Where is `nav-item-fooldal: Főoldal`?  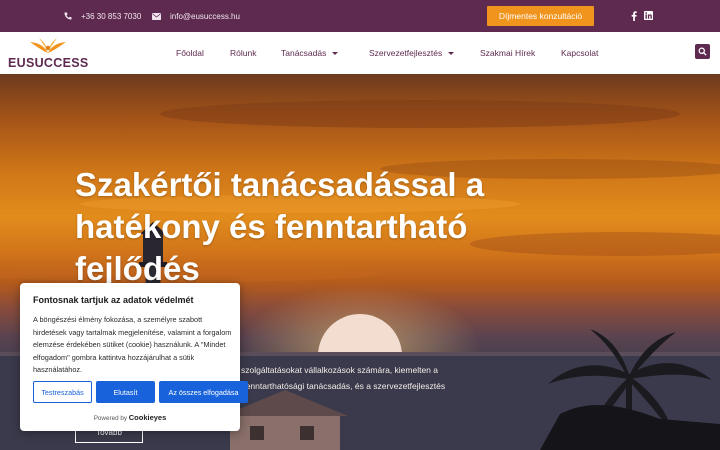
nav-item-fooldal: Főoldal is located at coordinates (190, 53).